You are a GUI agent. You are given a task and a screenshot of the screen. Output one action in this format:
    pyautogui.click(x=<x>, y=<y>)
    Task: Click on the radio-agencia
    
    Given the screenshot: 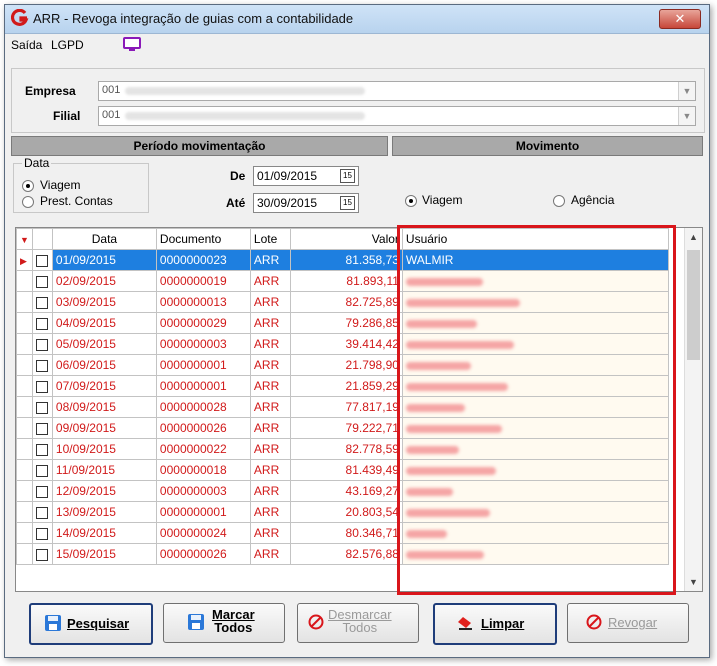 What is the action you would take?
    pyautogui.click(x=559, y=201)
    